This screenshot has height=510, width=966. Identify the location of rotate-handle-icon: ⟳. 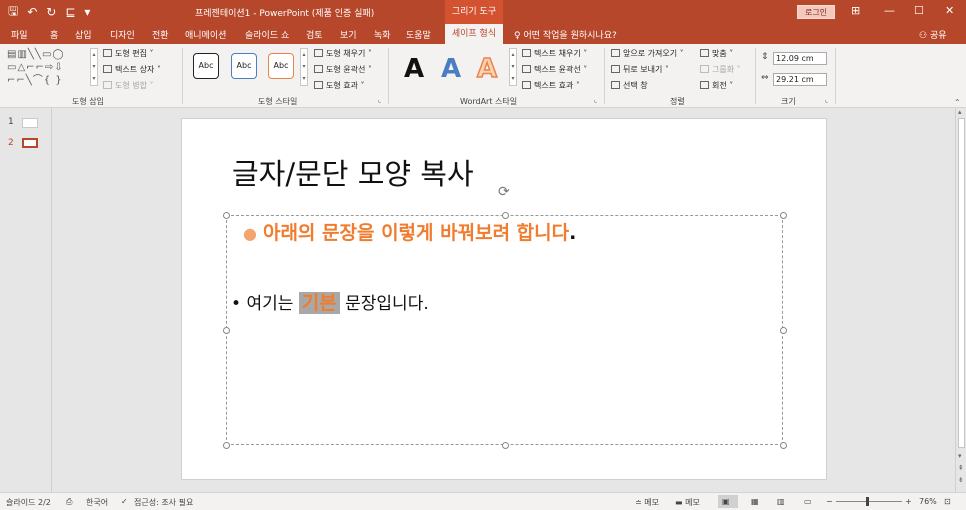
(504, 192).